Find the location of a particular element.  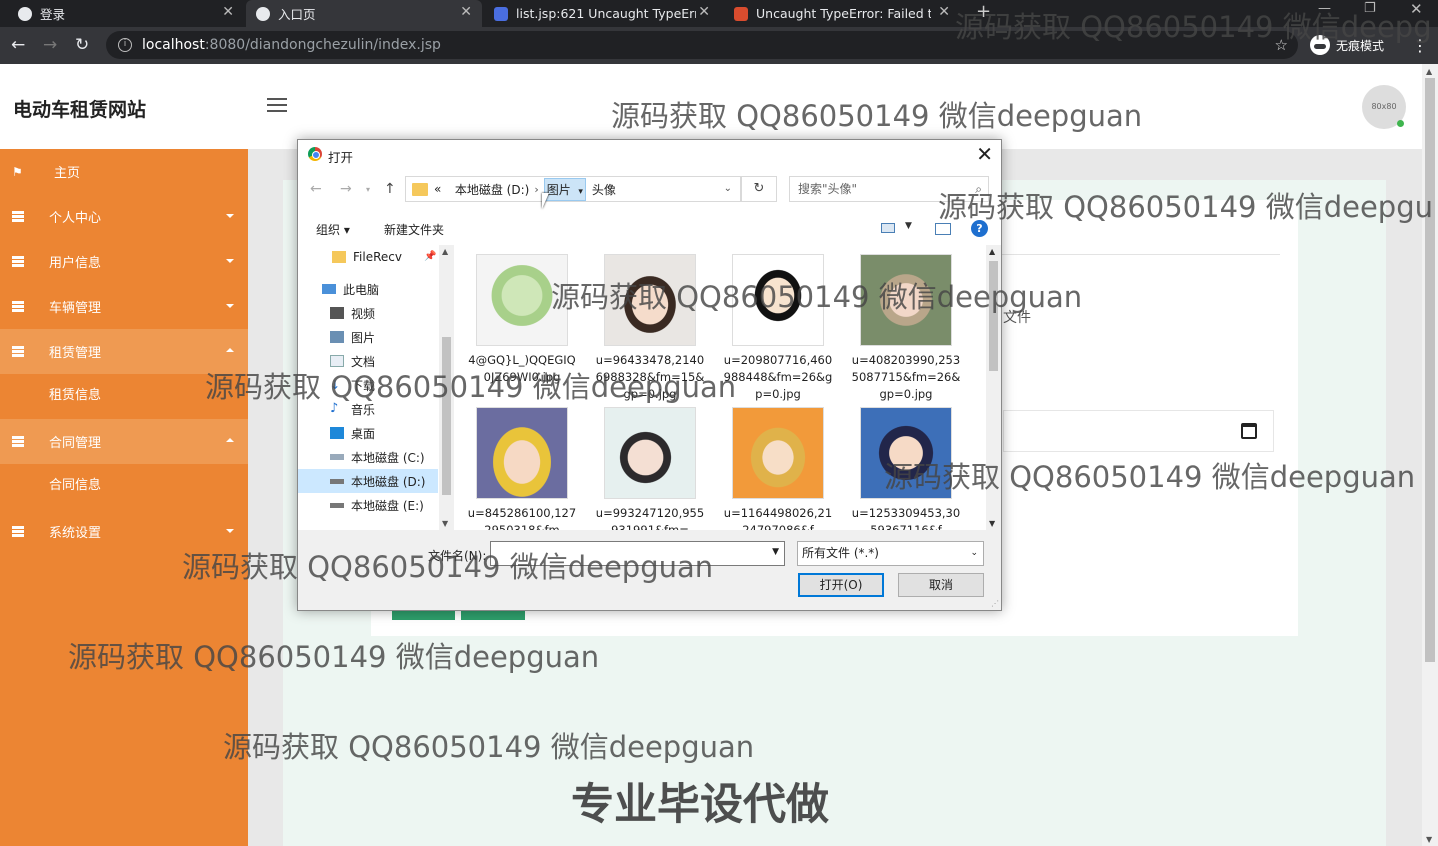

hamburger-icon is located at coordinates (277, 107).